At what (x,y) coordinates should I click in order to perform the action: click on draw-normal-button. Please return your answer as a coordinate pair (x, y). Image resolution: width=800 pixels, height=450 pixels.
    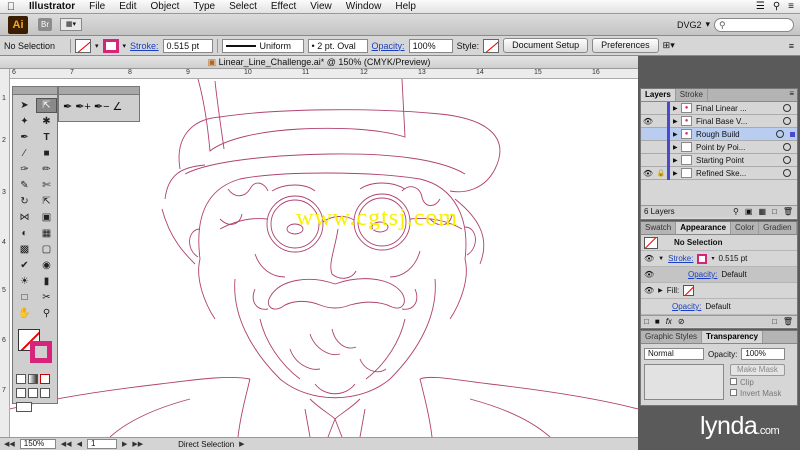
    Looking at the image, I should click on (21, 393).